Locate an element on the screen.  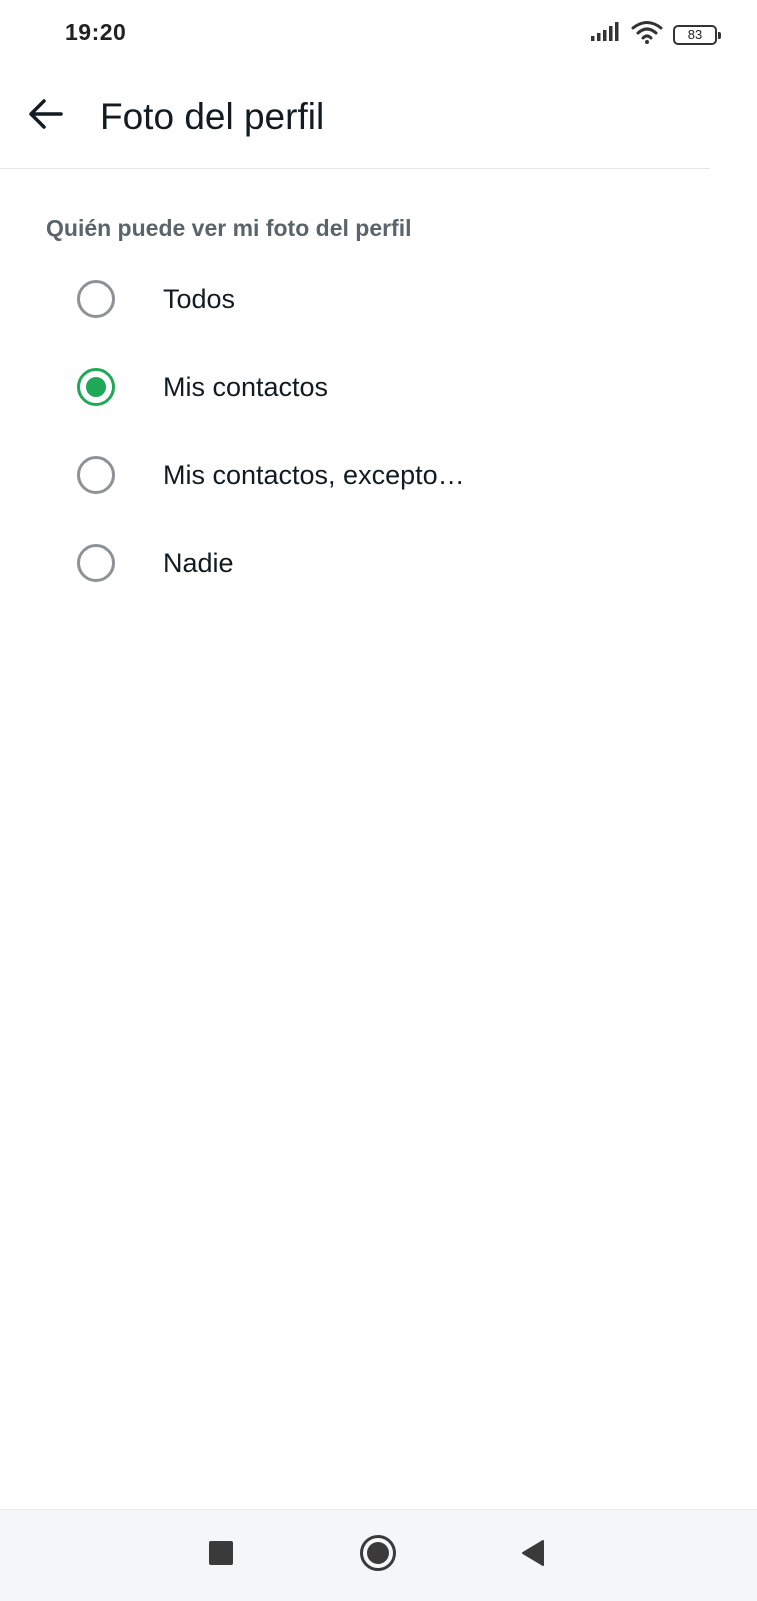
option-label: Nadie is located at coordinates (198, 562).